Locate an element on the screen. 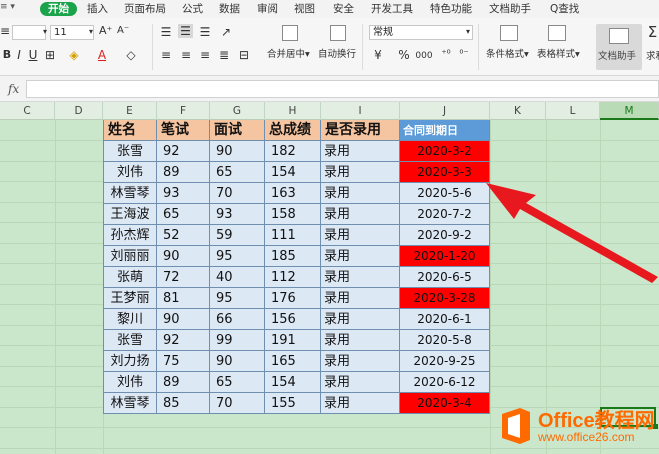  cell-name: 张雪 is located at coordinates (130, 151).